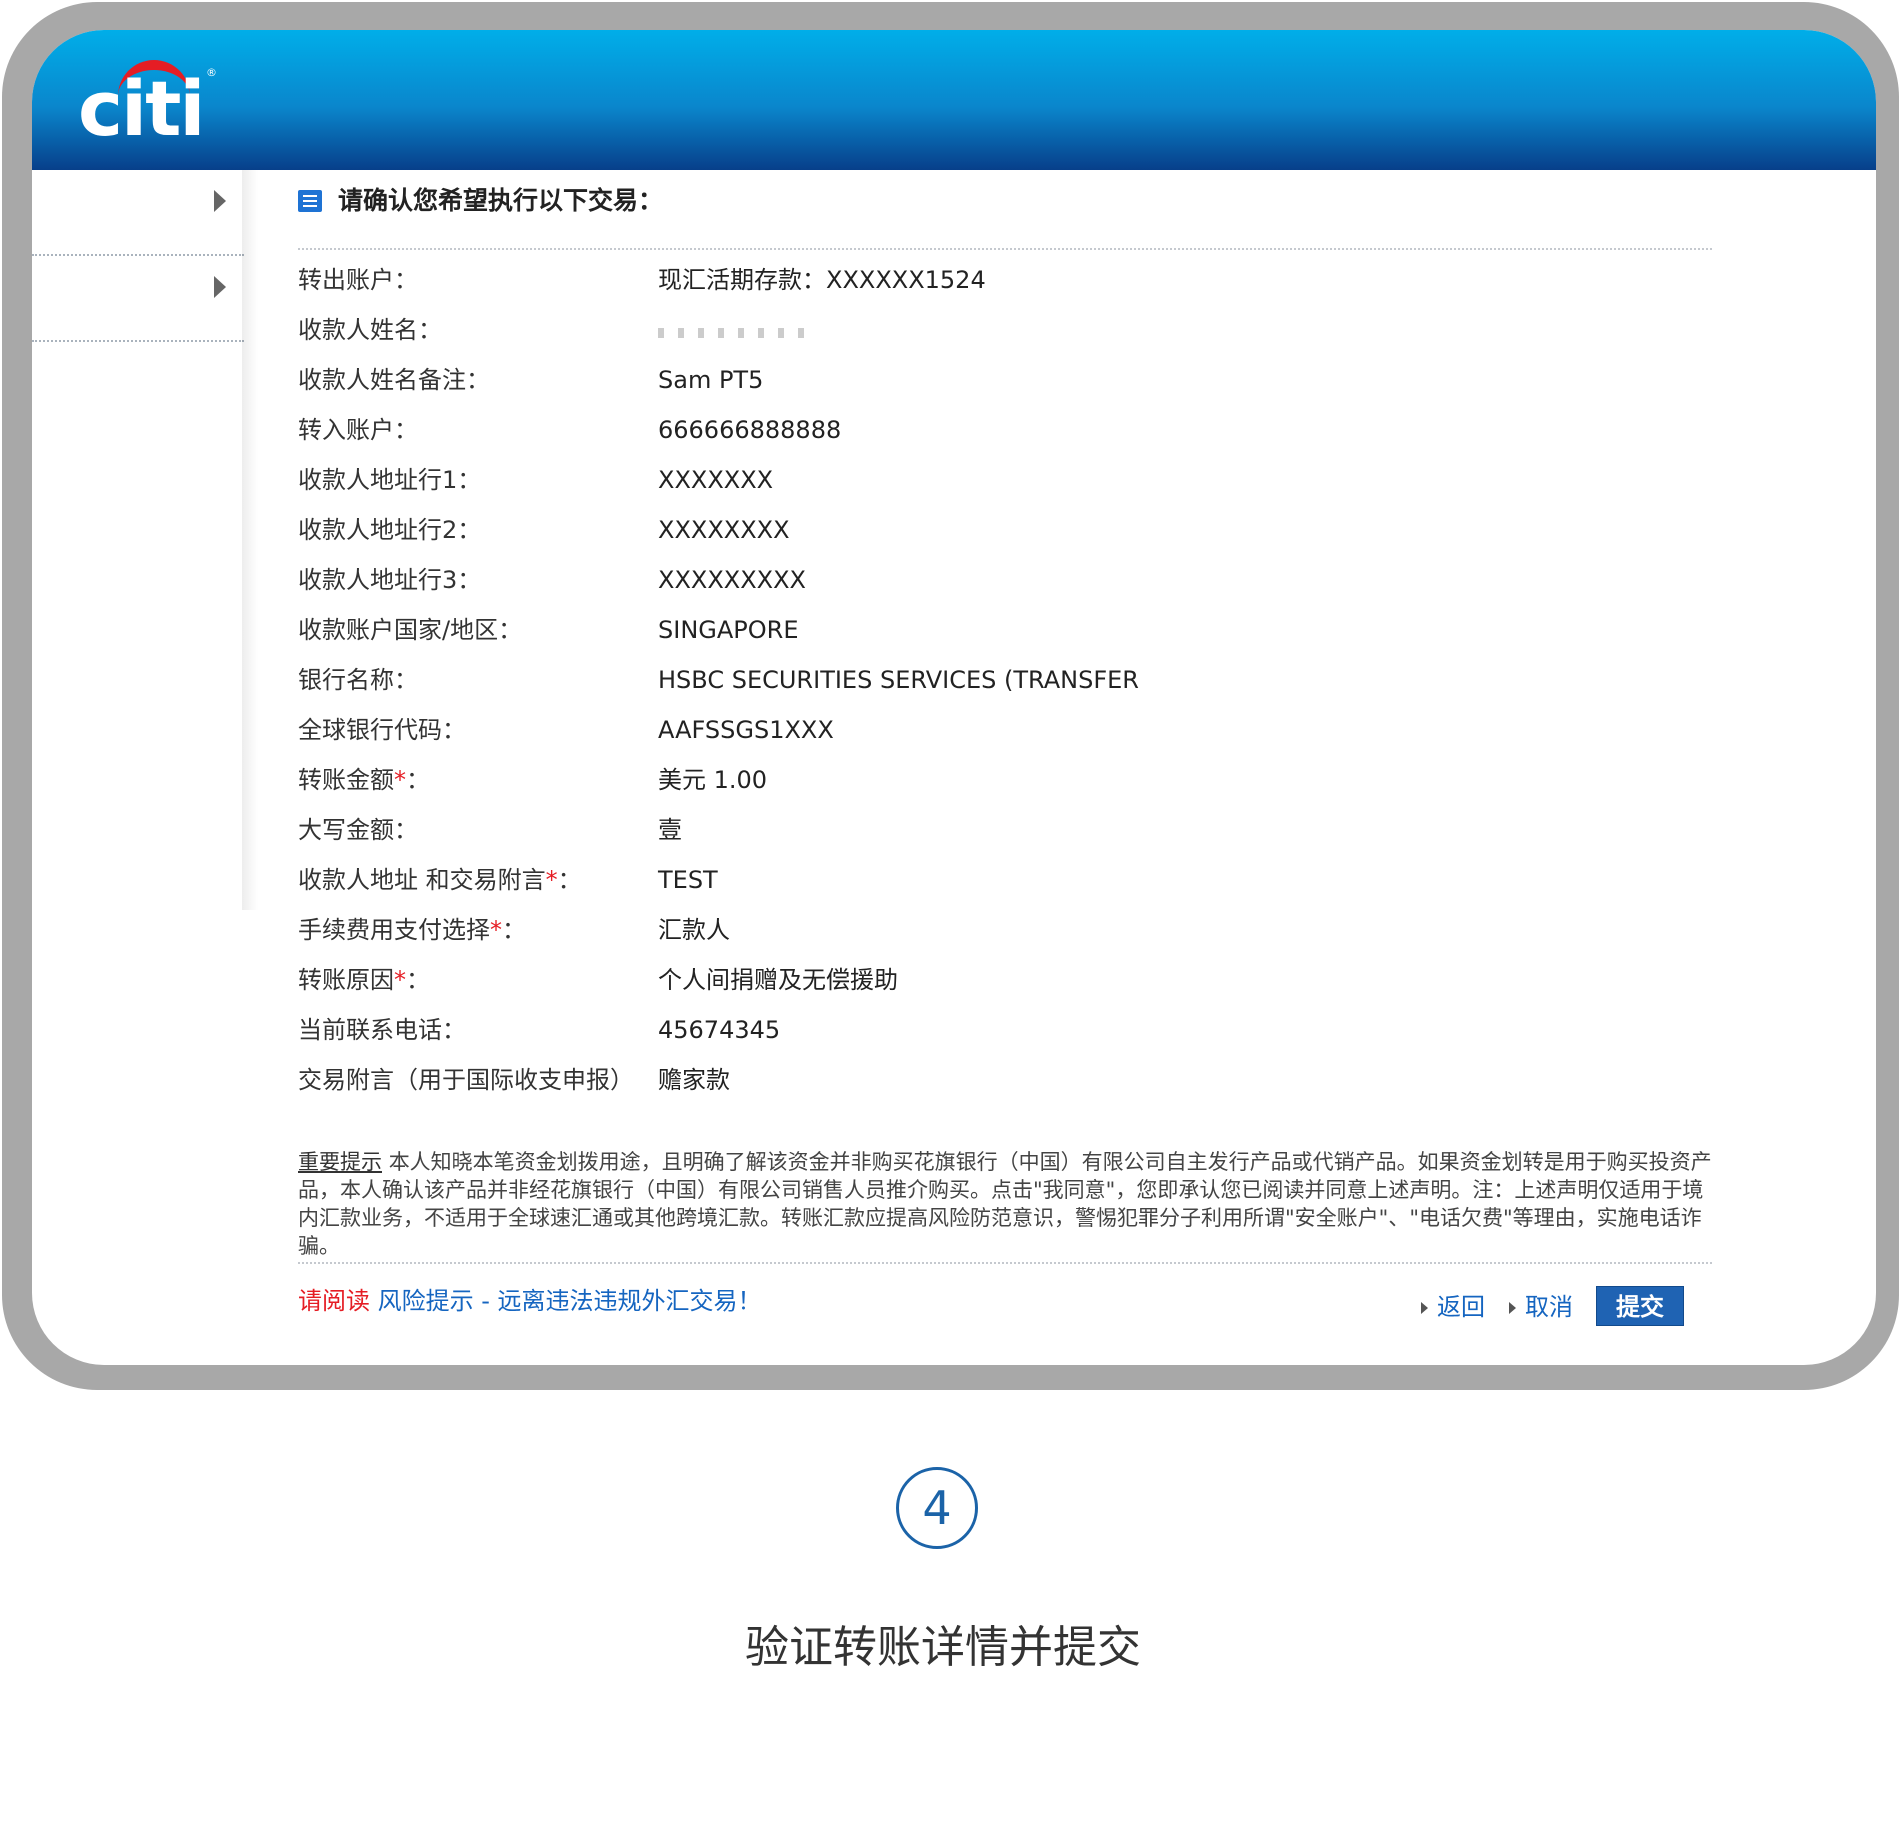 This screenshot has width=1902, height=1840. I want to click on detail-label-text: 交易附言（用于国际收支申报）, so click(466, 1080).